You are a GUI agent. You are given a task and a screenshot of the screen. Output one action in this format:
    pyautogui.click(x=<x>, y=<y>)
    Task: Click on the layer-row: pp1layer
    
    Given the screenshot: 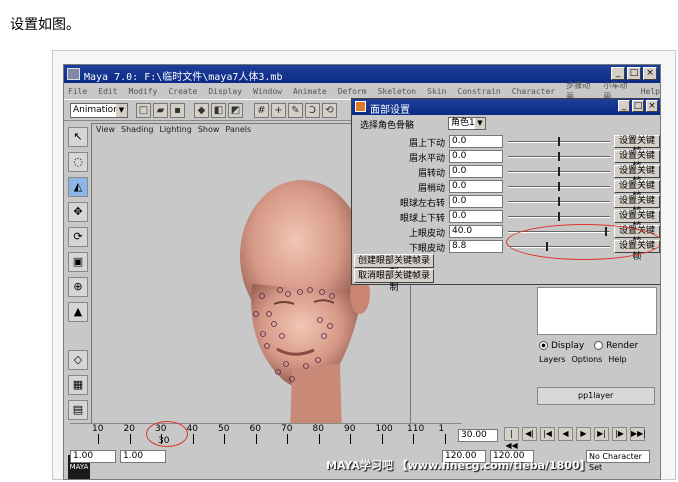 What is the action you would take?
    pyautogui.click(x=596, y=396)
    